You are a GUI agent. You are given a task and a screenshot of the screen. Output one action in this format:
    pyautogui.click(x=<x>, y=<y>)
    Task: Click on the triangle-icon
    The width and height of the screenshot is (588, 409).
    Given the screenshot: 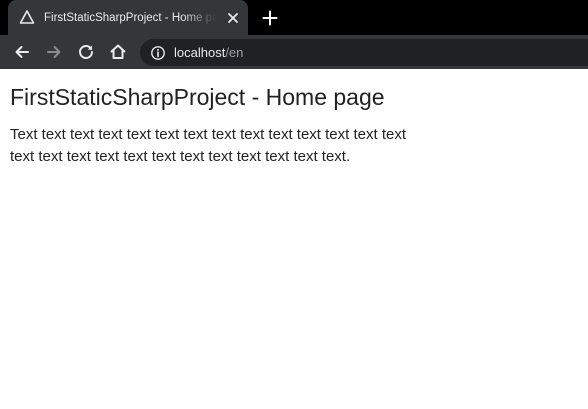 What is the action you would take?
    pyautogui.click(x=27, y=17)
    